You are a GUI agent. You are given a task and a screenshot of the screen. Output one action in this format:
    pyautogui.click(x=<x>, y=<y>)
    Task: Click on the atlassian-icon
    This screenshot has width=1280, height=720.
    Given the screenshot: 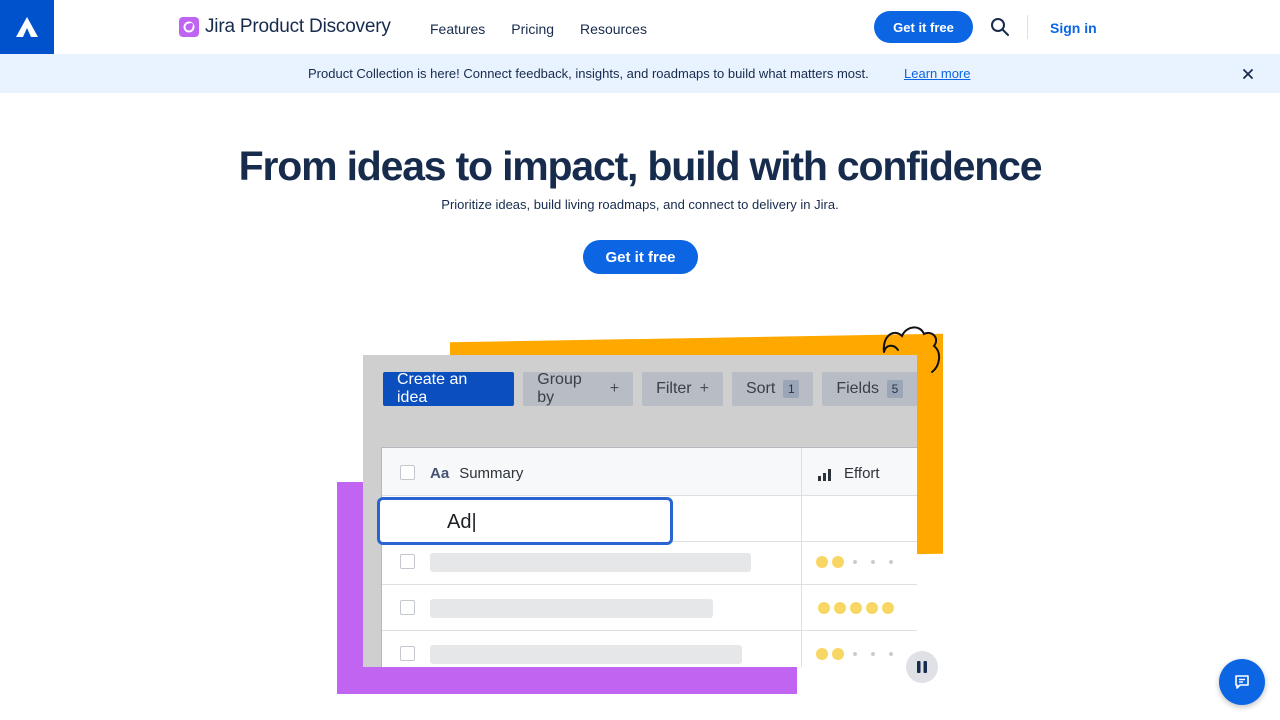 What is the action you would take?
    pyautogui.click(x=27, y=27)
    